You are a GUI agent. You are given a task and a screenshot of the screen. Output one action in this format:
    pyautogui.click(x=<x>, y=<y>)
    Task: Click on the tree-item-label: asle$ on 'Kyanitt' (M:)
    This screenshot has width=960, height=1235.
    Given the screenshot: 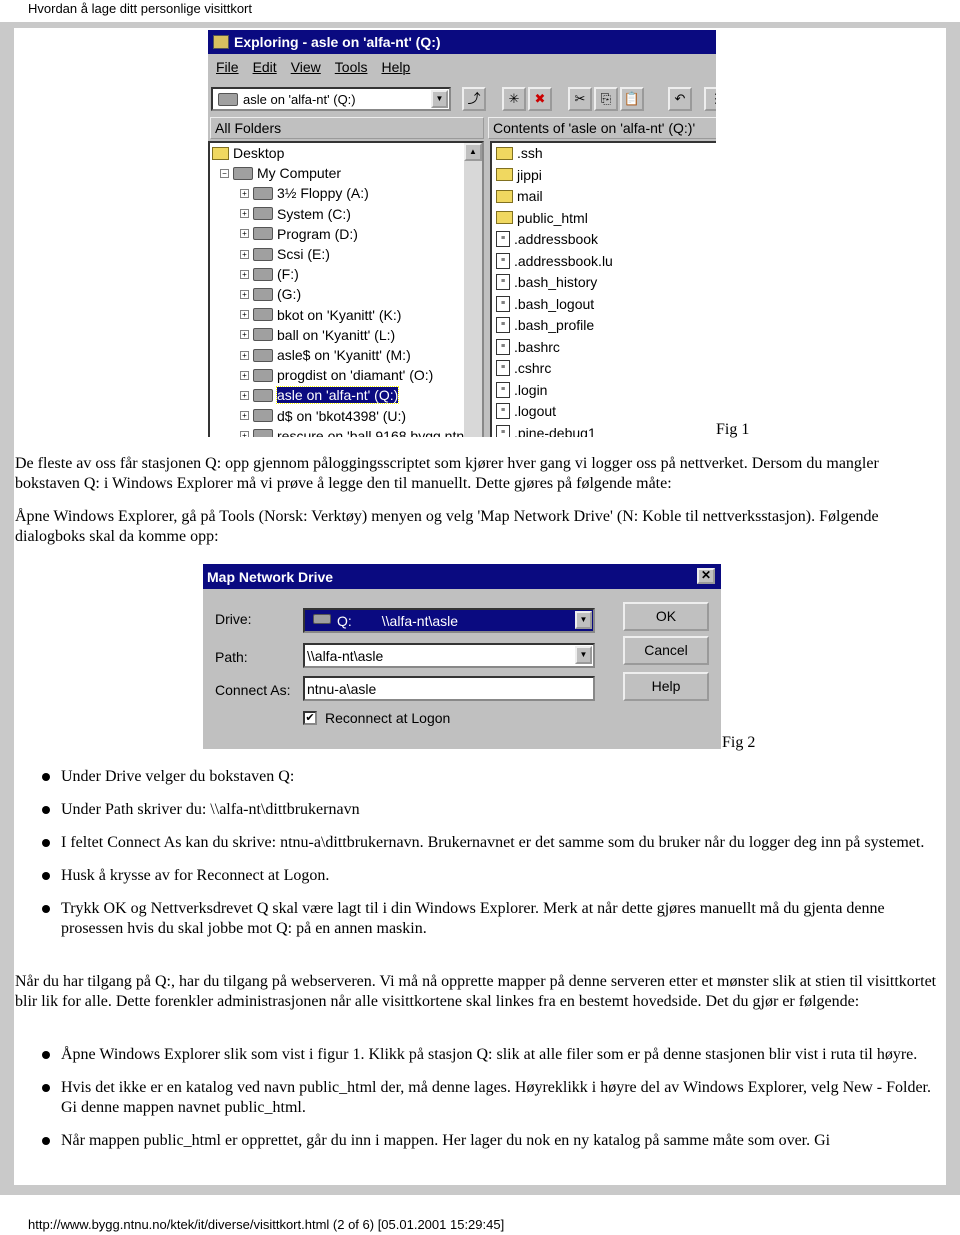 What is the action you would take?
    pyautogui.click(x=344, y=355)
    